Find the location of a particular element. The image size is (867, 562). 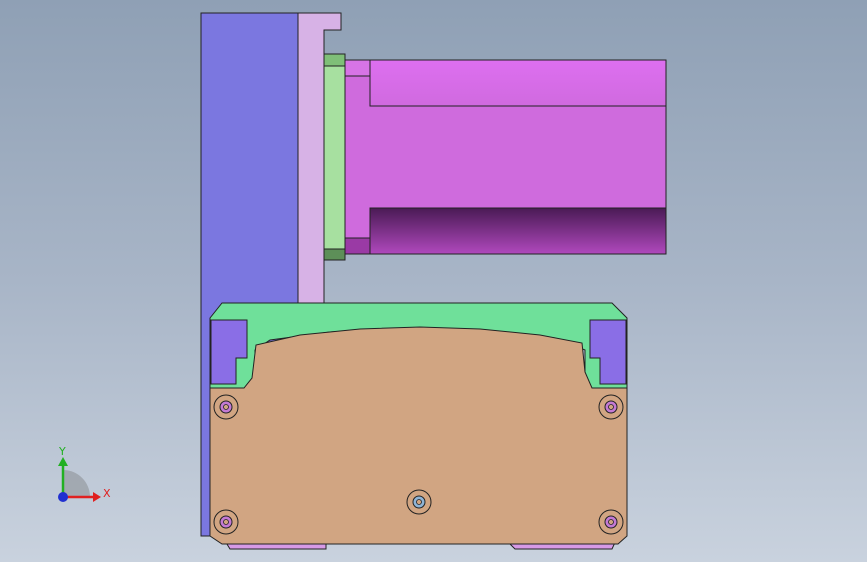

bolt-bottom-left is located at coordinates (226, 522).